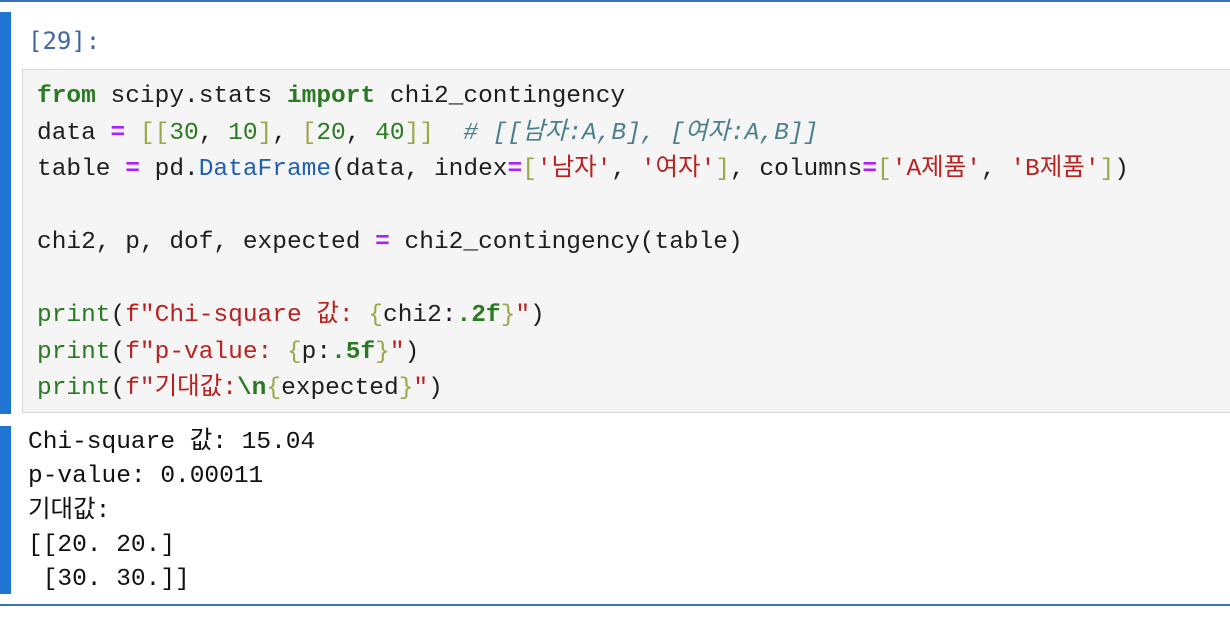 The image size is (1230, 638). What do you see at coordinates (146, 477) in the screenshot?
I see `output-line: p-value: 0.00011` at bounding box center [146, 477].